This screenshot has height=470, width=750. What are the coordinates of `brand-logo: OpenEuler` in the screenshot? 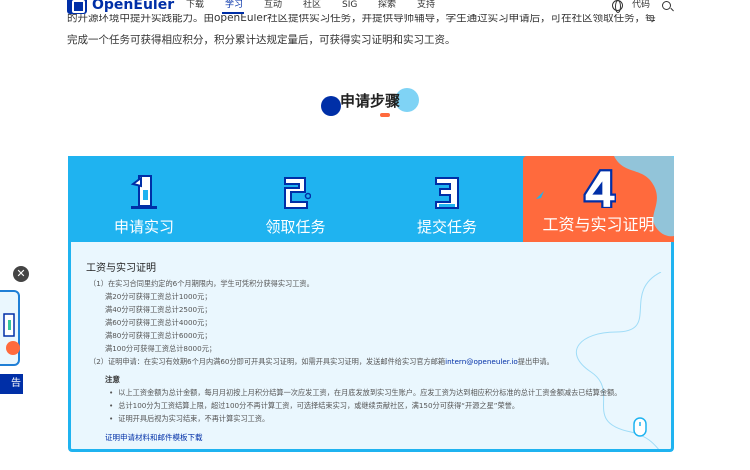 It's located at (120, 7).